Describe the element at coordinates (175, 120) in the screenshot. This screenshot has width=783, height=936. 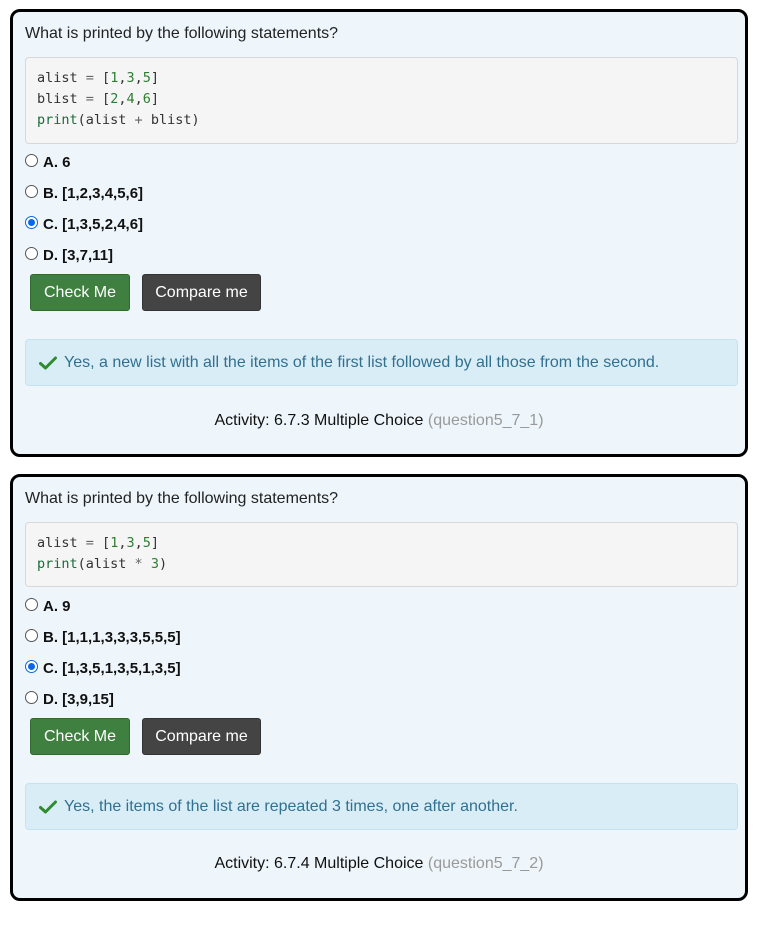
I see `code-token: blist)` at that location.